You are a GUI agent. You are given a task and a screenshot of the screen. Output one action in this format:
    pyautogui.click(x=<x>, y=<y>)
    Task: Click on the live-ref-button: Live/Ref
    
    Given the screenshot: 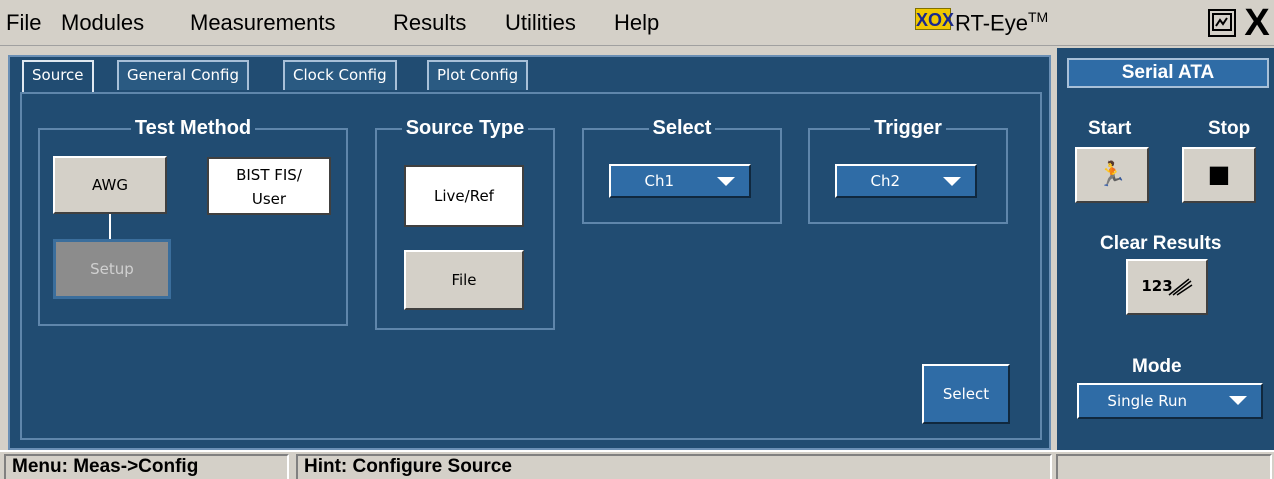 What is the action you would take?
    pyautogui.click(x=464, y=196)
    